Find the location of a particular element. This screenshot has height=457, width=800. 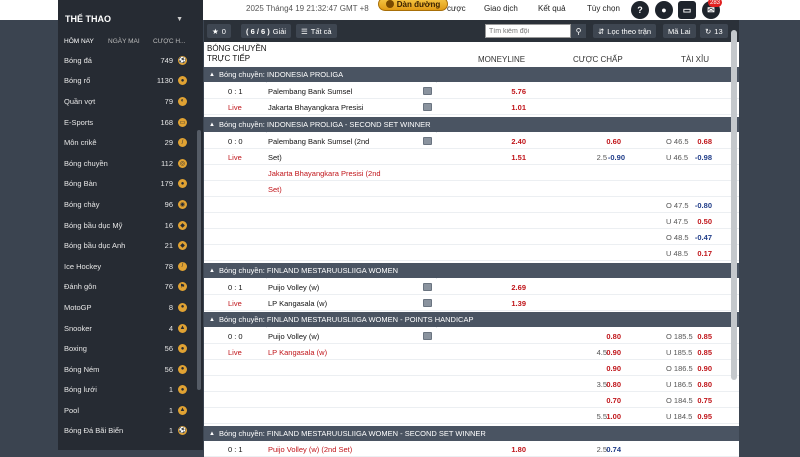

sidebar-item-label: Bóng Ném is located at coordinates (82, 369).